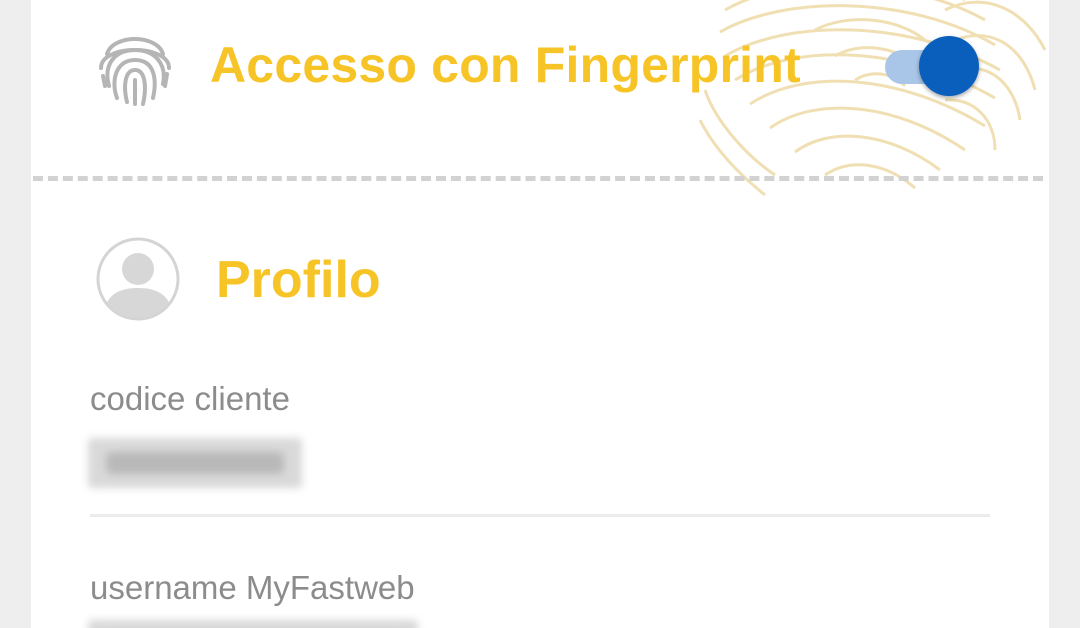 The height and width of the screenshot is (628, 1080). Describe the element at coordinates (505, 65) in the screenshot. I see `fingerprint-access-title: Accesso con Fingerprint` at that location.